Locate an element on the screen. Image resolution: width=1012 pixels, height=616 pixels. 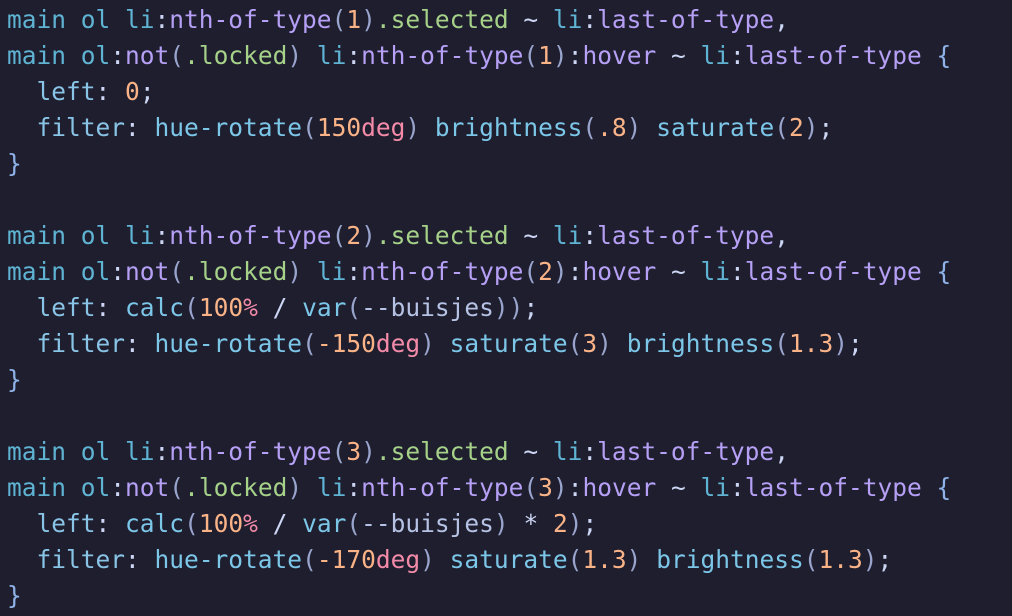
code-token-klass: .locked is located at coordinates (236, 55).